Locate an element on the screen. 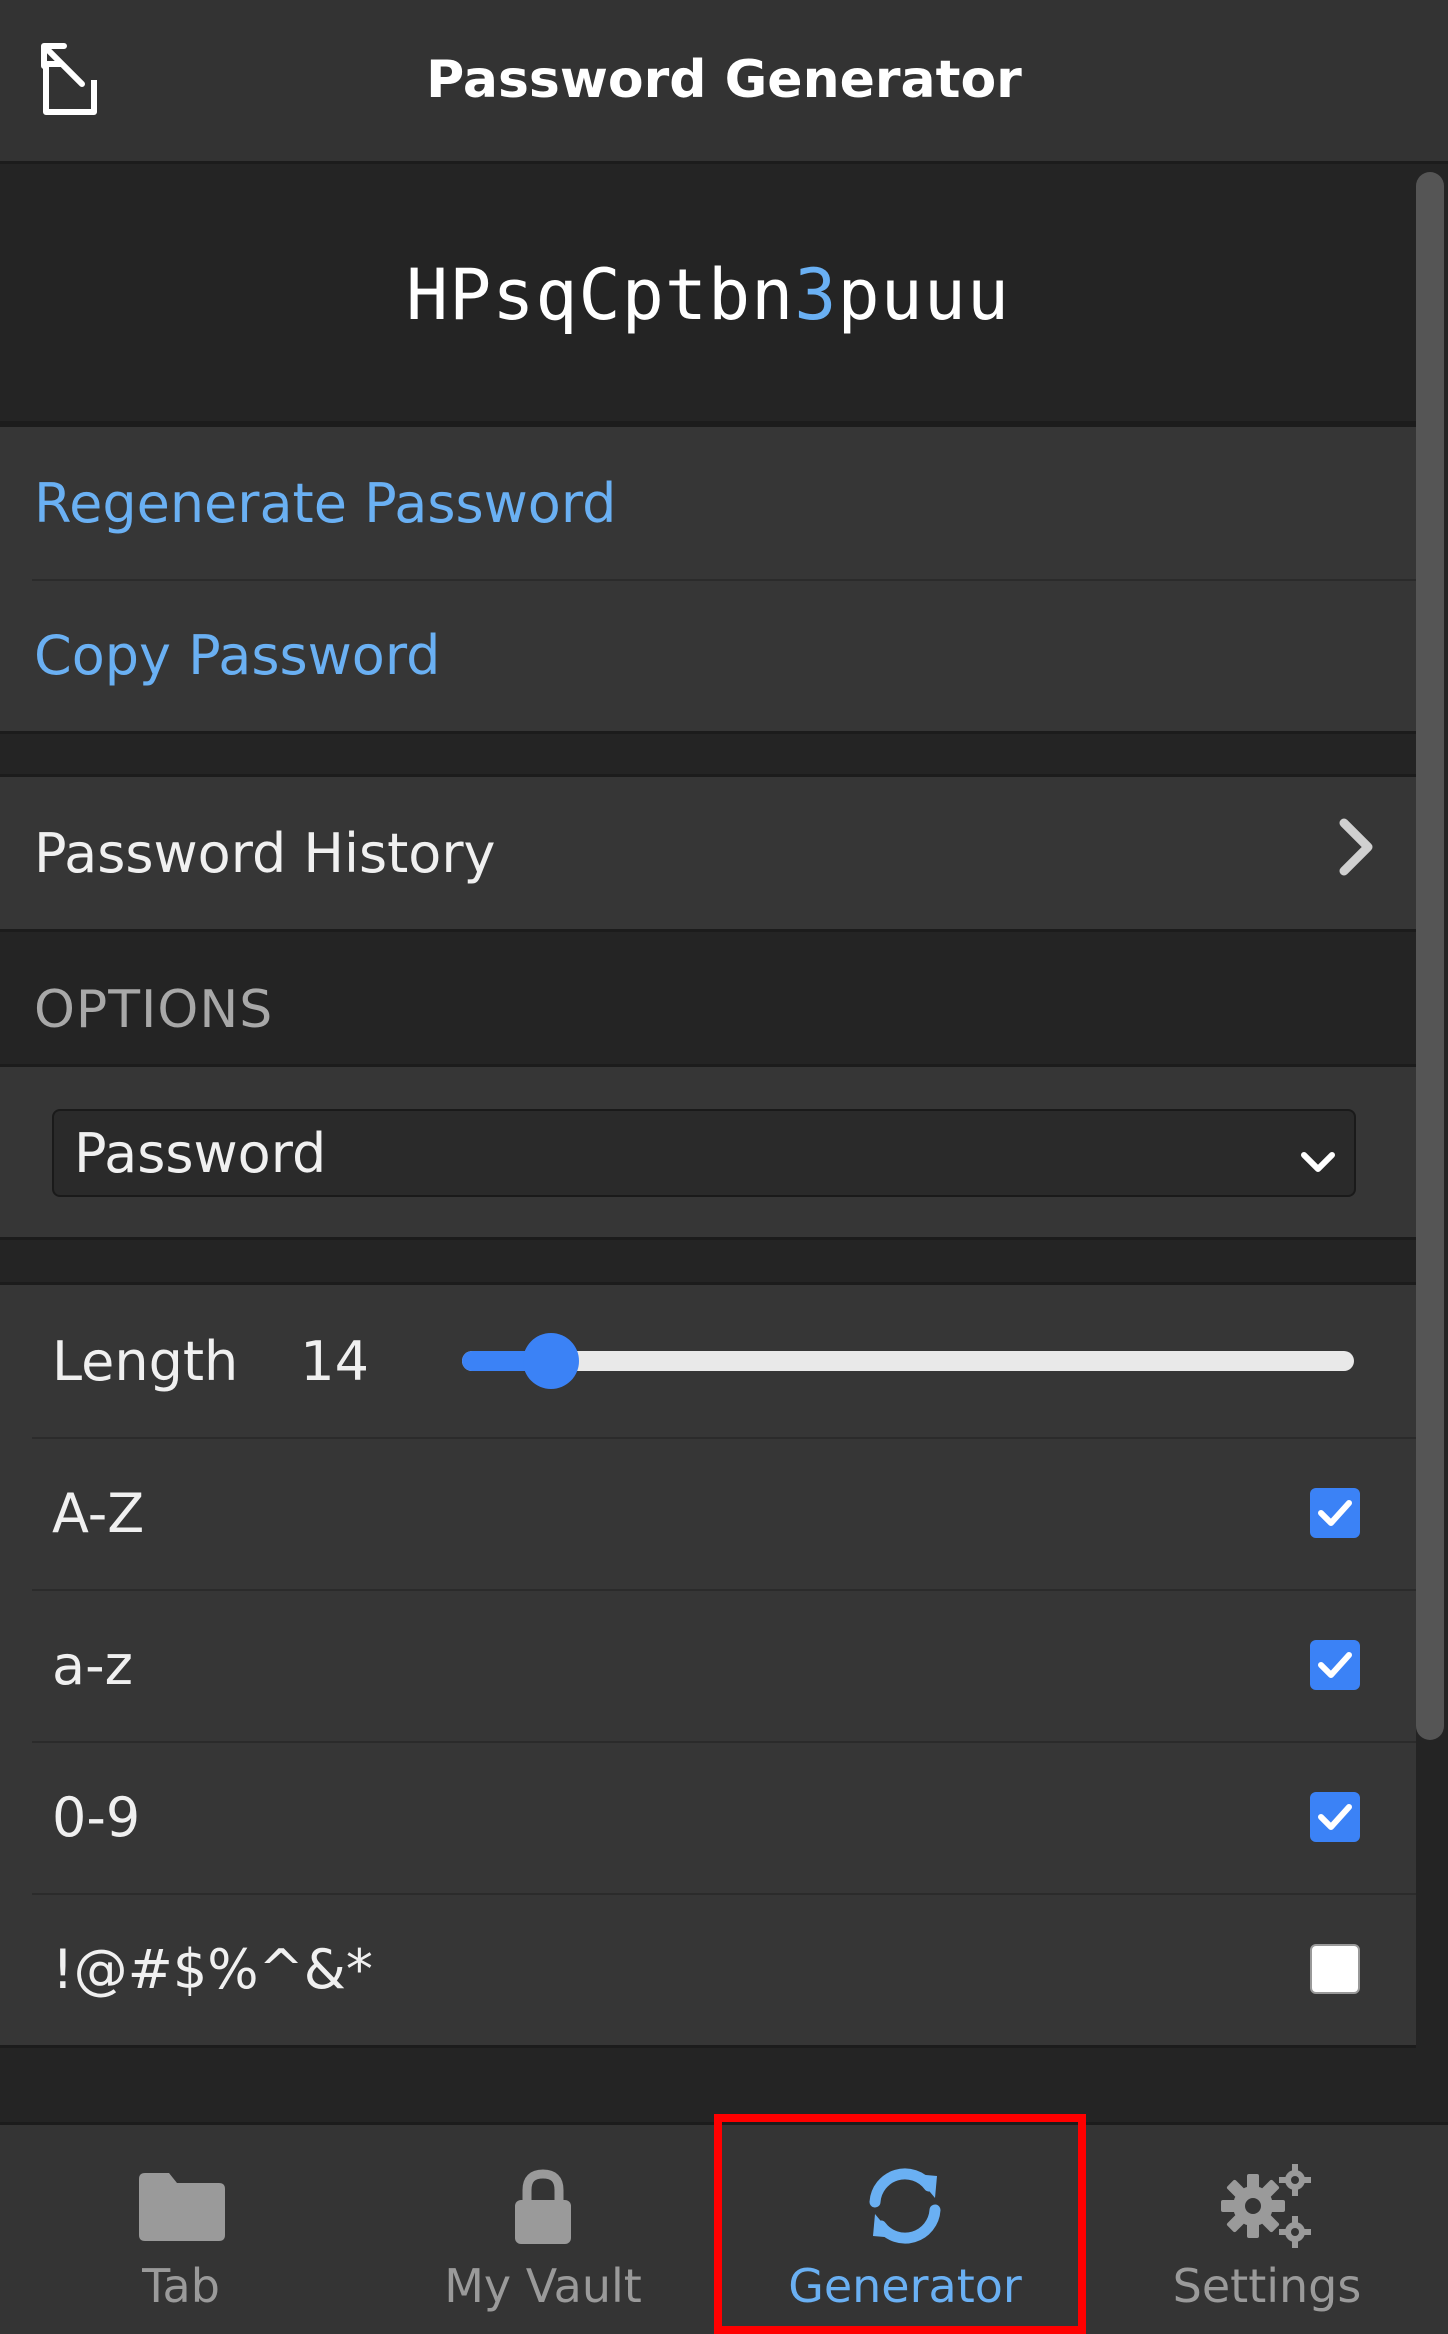 Image resolution: width=1448 pixels, height=2334 pixels. length-label: Length is located at coordinates (145, 1361).